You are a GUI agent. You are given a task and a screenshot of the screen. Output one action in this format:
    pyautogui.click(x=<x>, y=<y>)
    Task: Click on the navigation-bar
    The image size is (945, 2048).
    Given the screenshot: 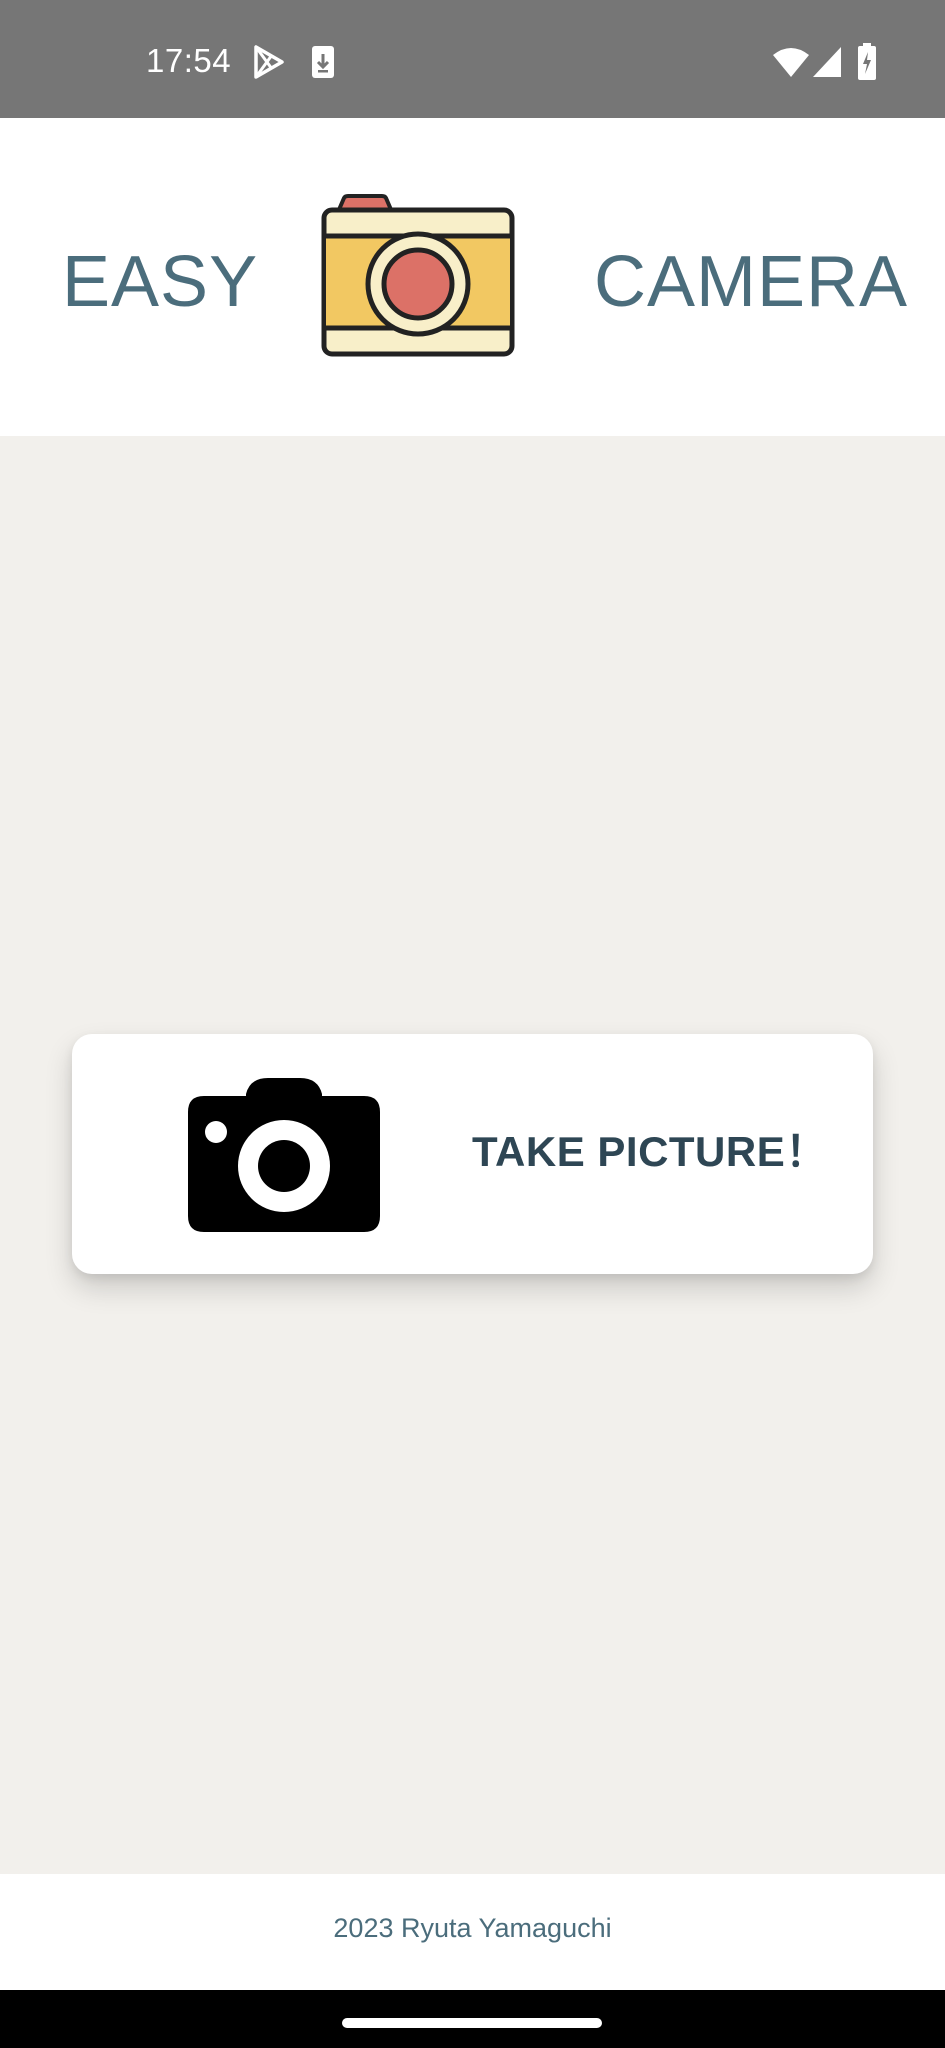 What is the action you would take?
    pyautogui.click(x=472, y=2019)
    